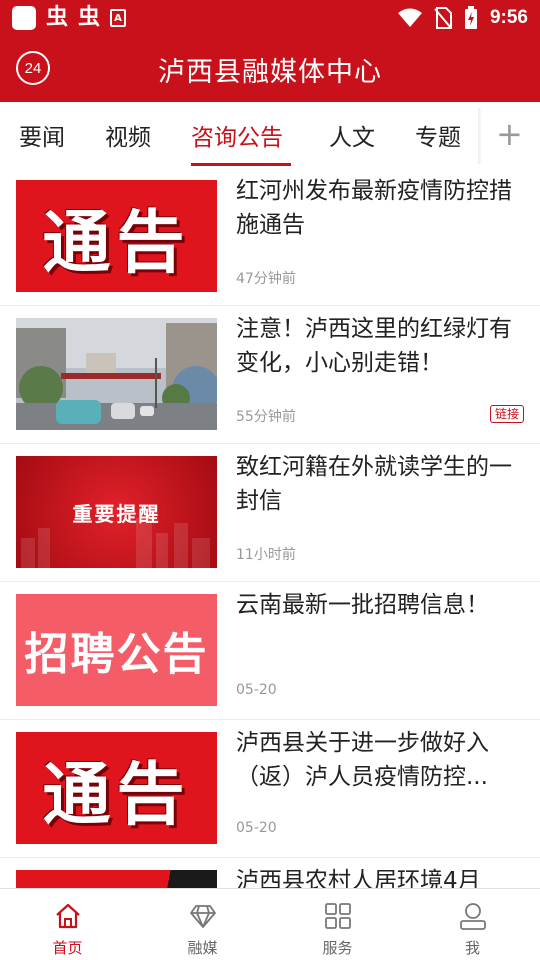  I want to click on news-item: 重要提醒 致红河籍在外就读学生的一封信 11小时前, so click(270, 513).